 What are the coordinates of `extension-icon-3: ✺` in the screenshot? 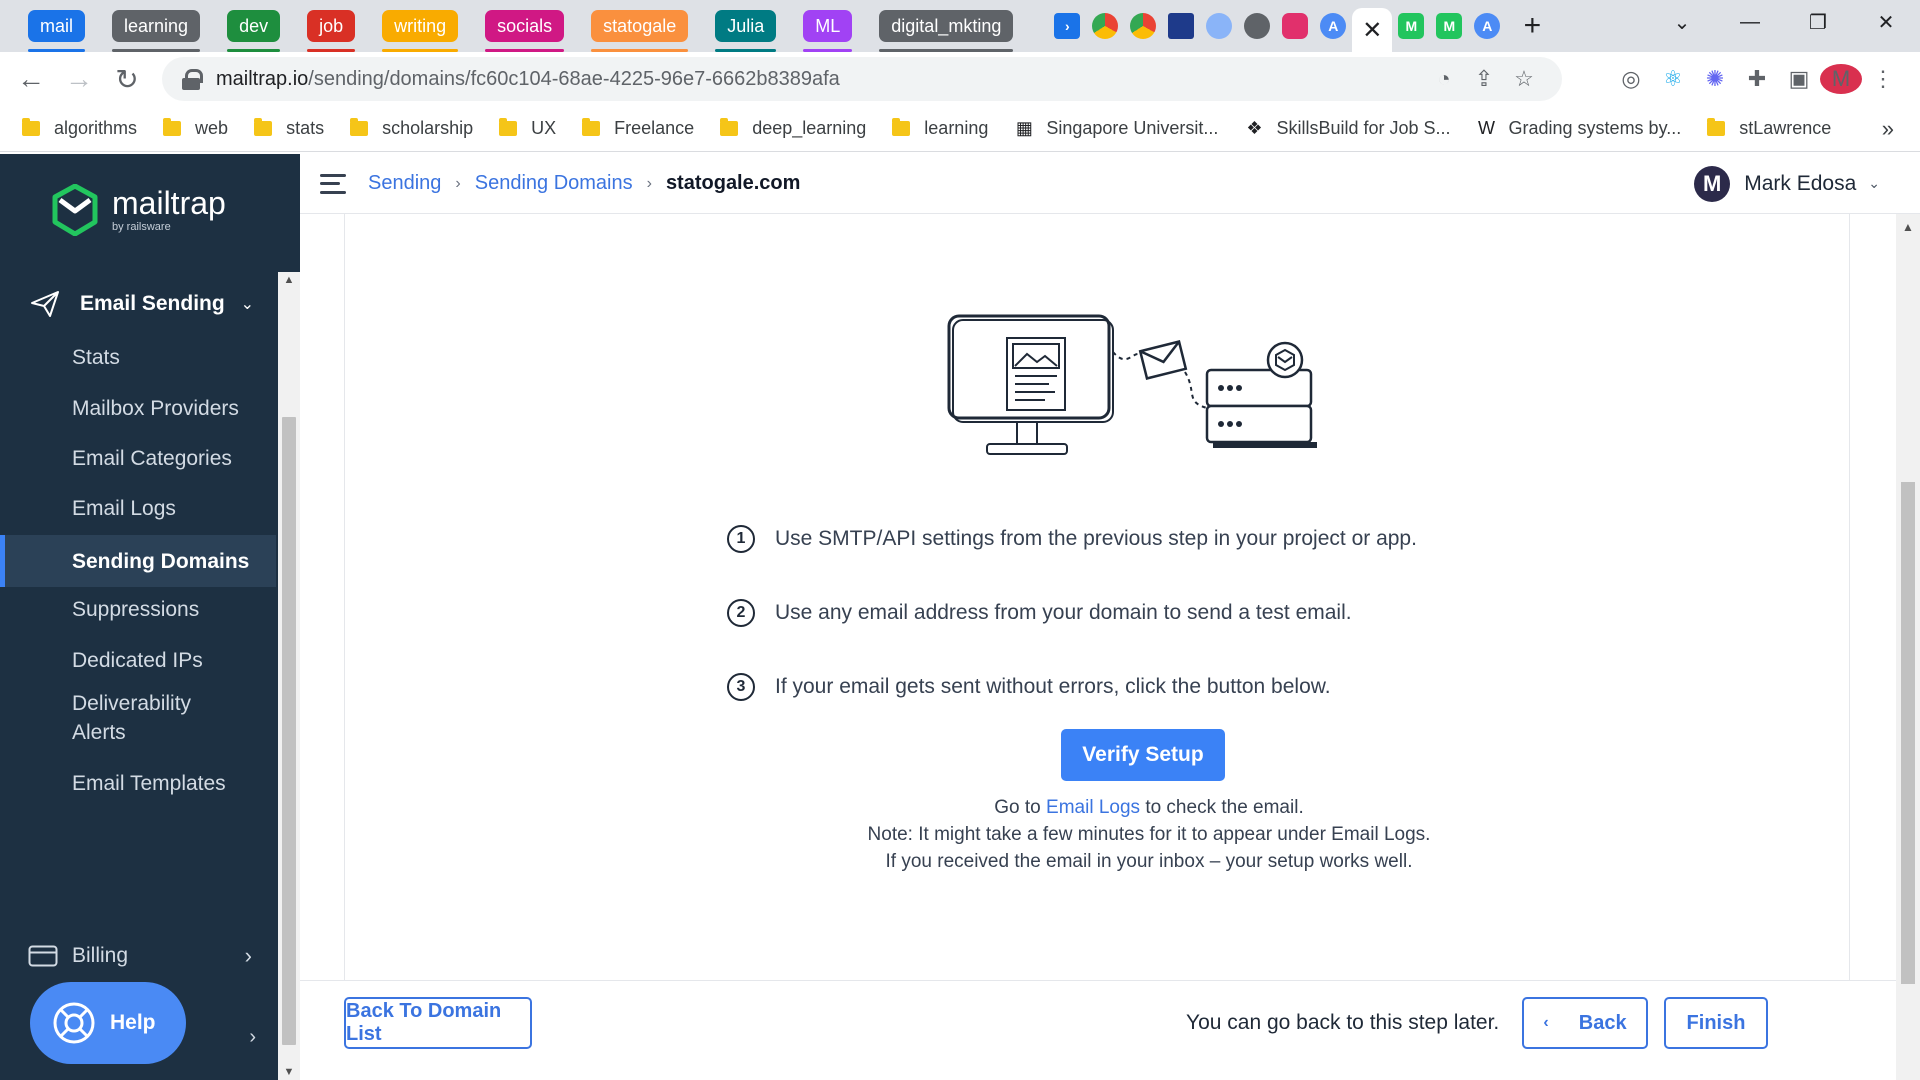 It's located at (1715, 79).